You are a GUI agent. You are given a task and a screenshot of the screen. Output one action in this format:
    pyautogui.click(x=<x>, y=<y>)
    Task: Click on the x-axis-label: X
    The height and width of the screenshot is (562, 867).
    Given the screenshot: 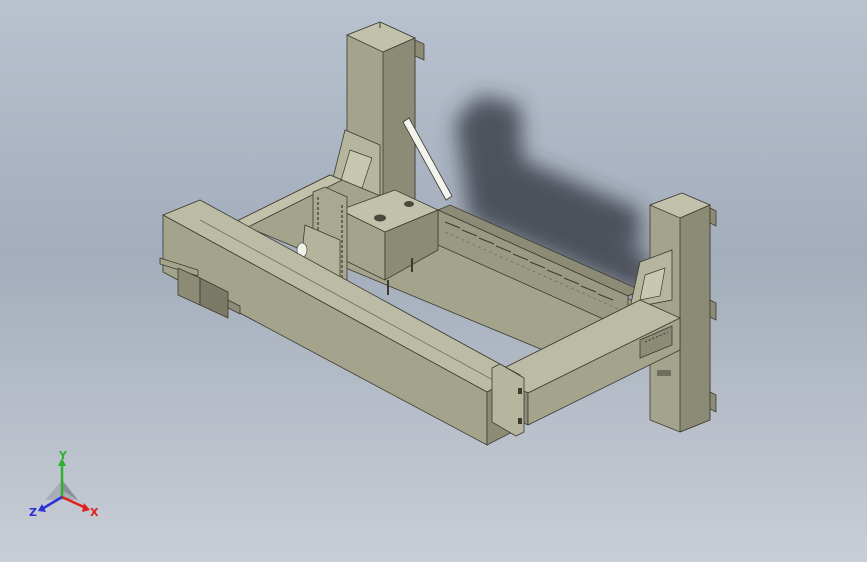 What is the action you would take?
    pyautogui.click(x=94, y=512)
    